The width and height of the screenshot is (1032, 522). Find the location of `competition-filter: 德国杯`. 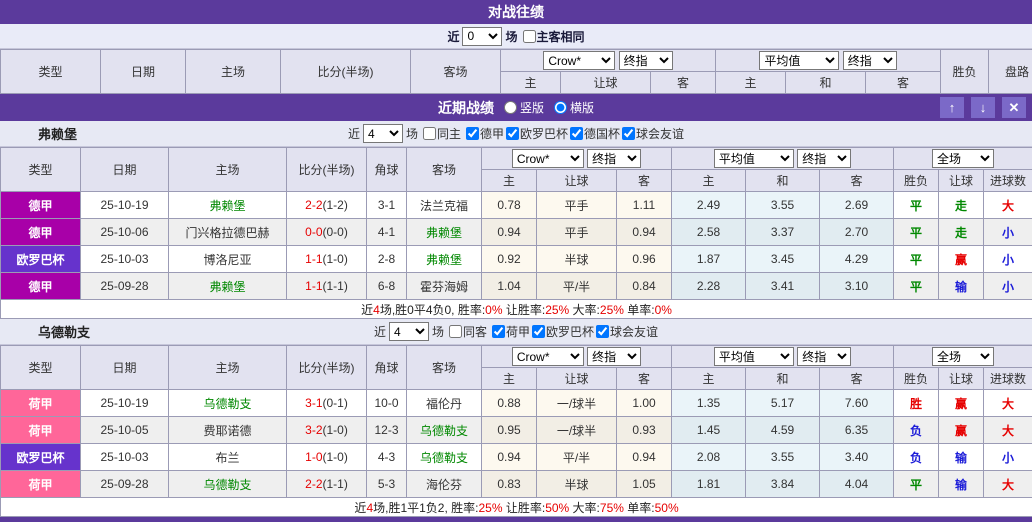

competition-filter: 德国杯 is located at coordinates (594, 133).